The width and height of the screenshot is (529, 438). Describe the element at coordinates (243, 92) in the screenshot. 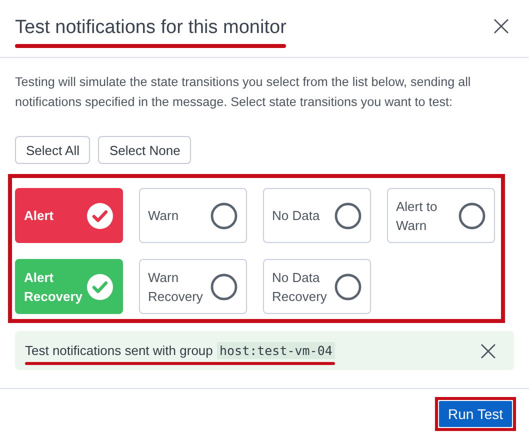

I see `description-text: Testing will simulate the state transitions you select from the list below, sending all notifications specified in the message. Select state transitions you want to test:` at that location.